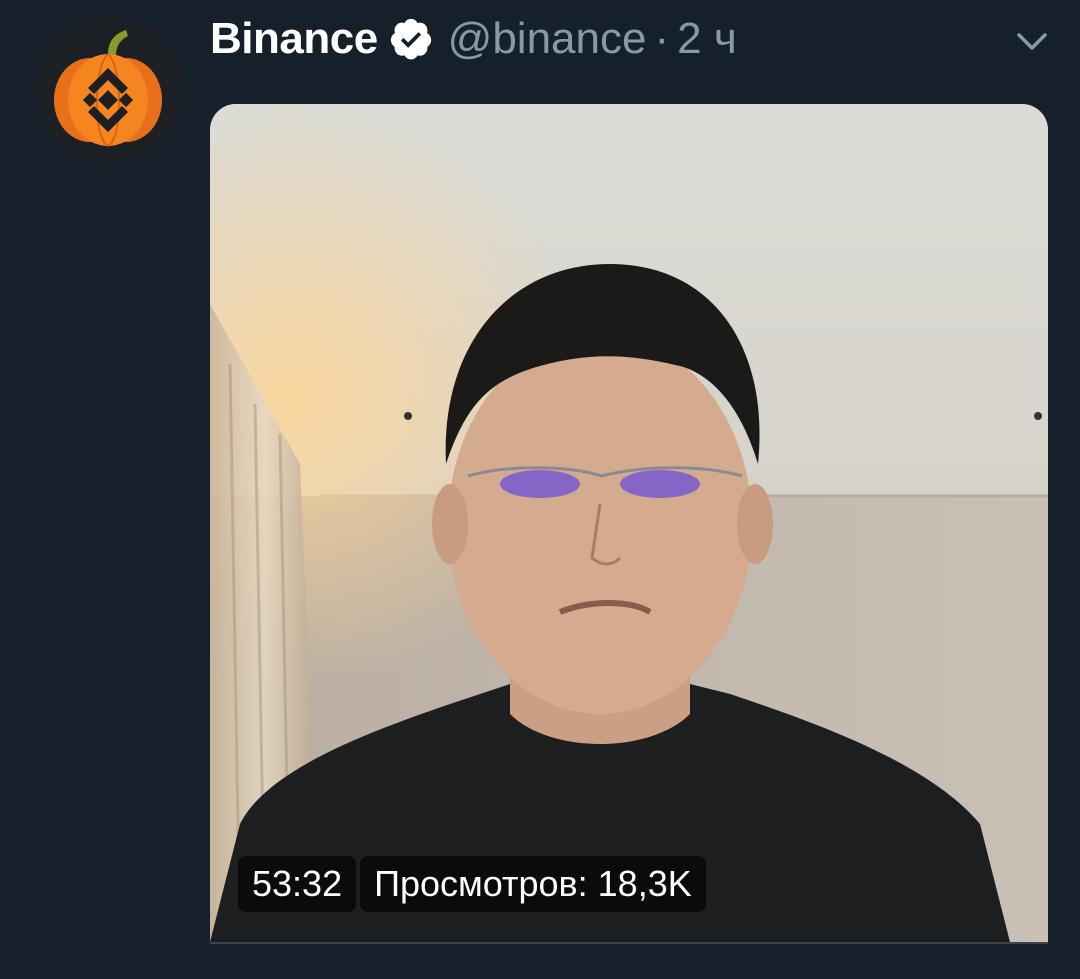 The width and height of the screenshot is (1080, 979). I want to click on video-info-badge: 53:32 Просмотров: 18,3K, so click(472, 884).